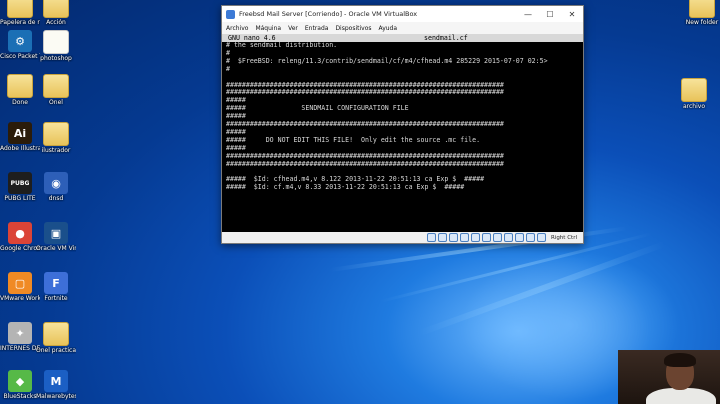 The height and width of the screenshot is (404, 720). Describe the element at coordinates (20, 381) in the screenshot. I see `app-icon: ◆` at that location.